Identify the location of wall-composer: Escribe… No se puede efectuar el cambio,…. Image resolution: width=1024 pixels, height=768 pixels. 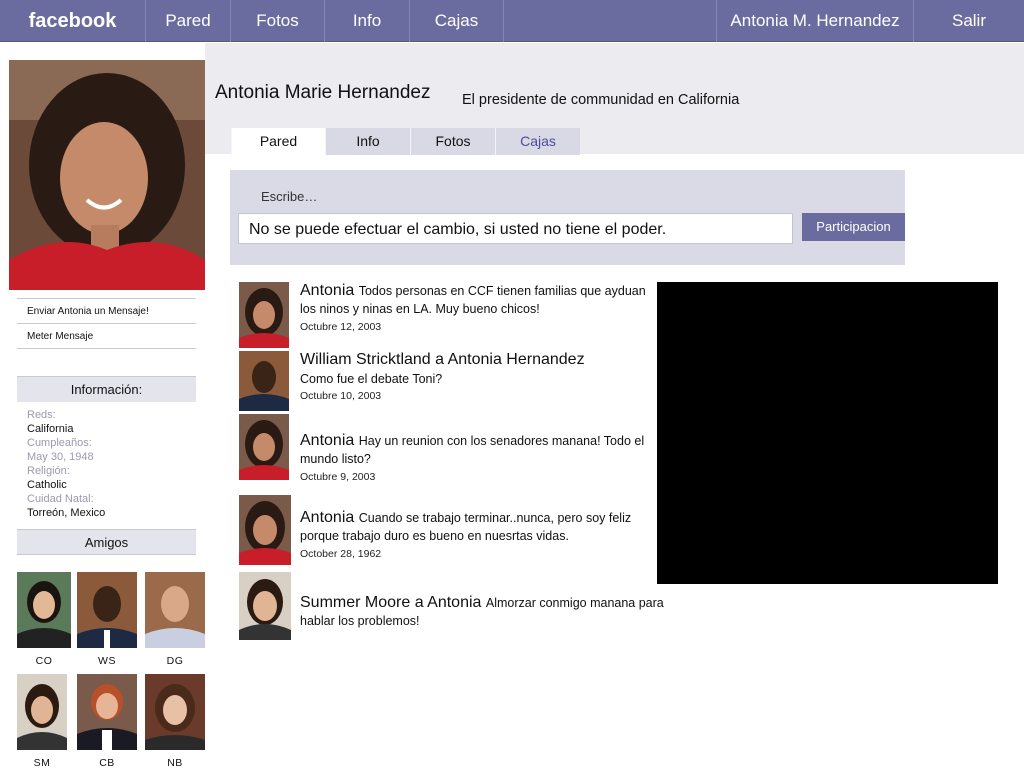
(567, 217).